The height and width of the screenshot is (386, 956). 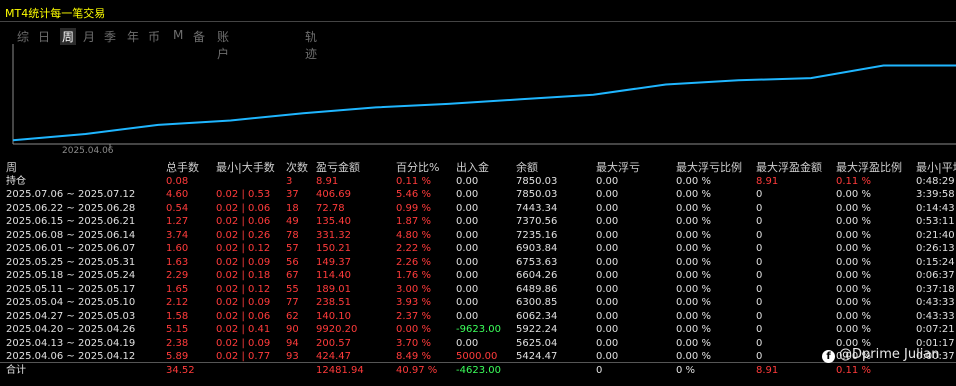 I want to click on cell-period: 2025.06.15 ~ 2025.06.21, so click(x=71, y=221).